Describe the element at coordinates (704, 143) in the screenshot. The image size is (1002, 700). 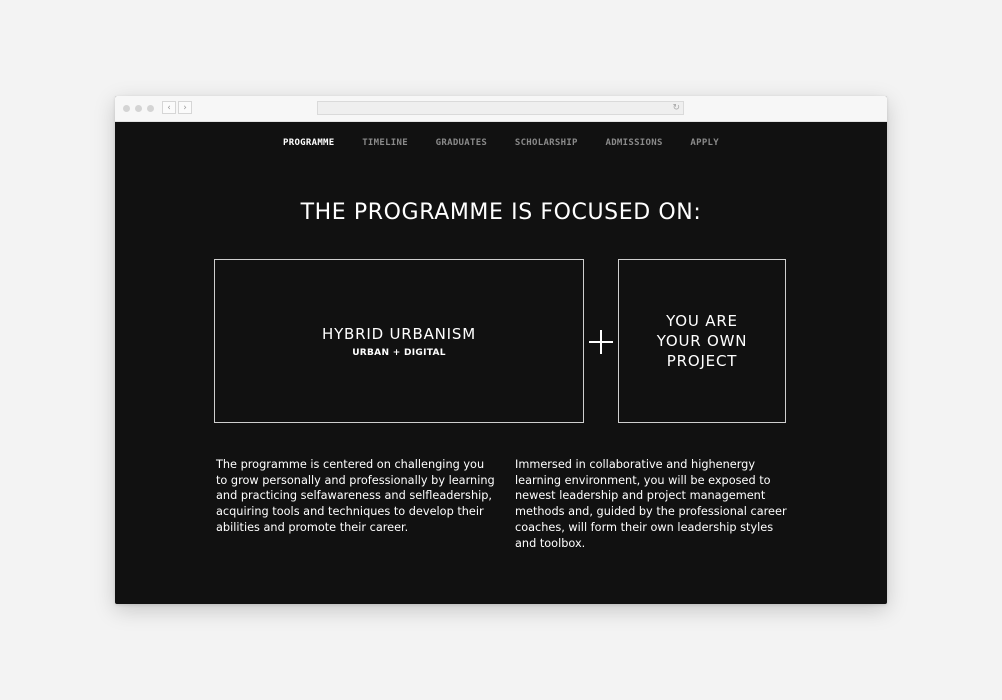
I see `nav-item-apply: APPLY` at that location.